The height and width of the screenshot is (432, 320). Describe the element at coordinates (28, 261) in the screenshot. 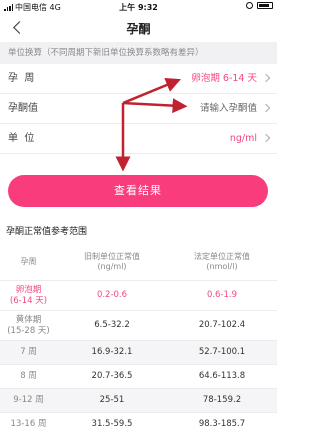

I see `header-week: 孕周` at that location.